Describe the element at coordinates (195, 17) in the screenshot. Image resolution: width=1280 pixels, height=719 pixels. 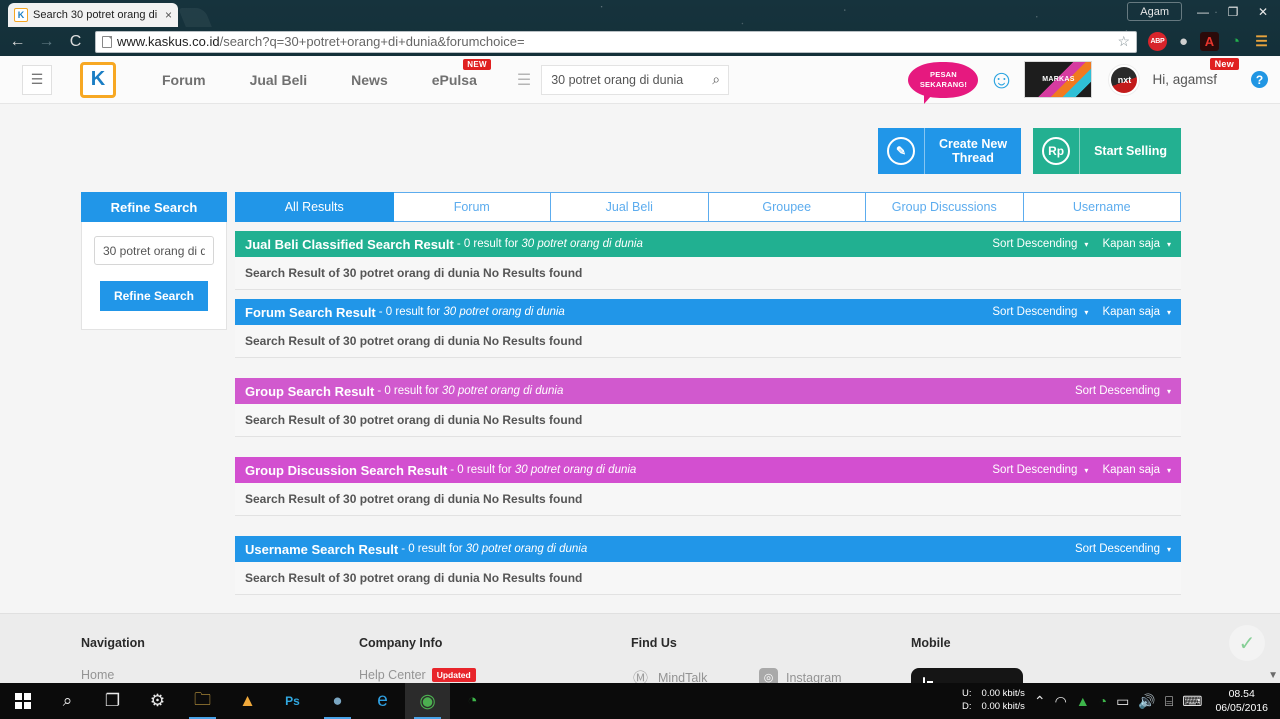
I see `new-tab-button` at that location.